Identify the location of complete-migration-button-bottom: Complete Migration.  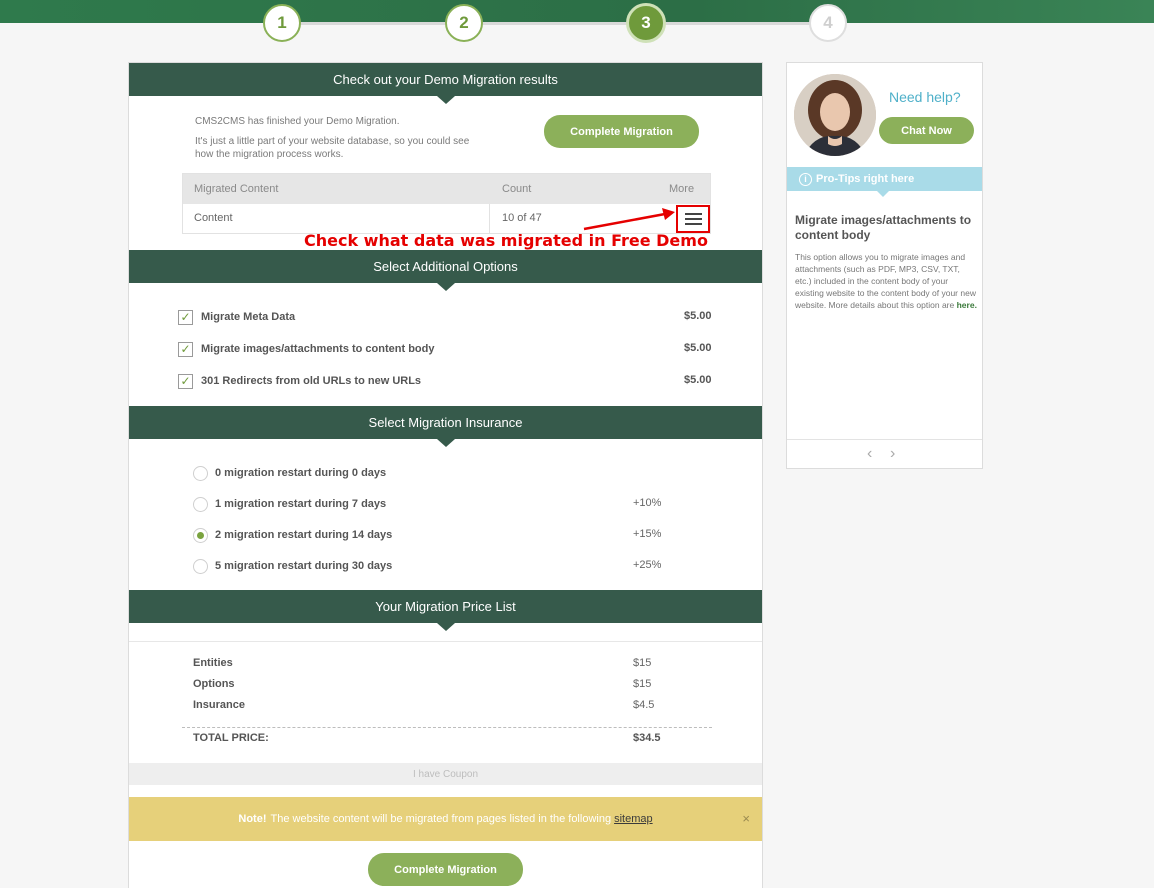
(445, 869).